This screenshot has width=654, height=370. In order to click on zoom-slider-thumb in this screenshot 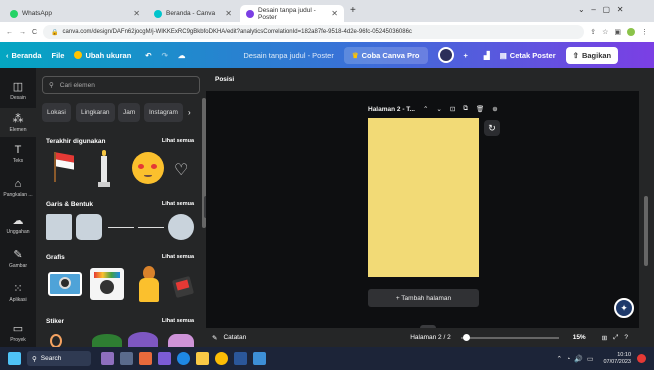, I will do `click(466, 337)`.